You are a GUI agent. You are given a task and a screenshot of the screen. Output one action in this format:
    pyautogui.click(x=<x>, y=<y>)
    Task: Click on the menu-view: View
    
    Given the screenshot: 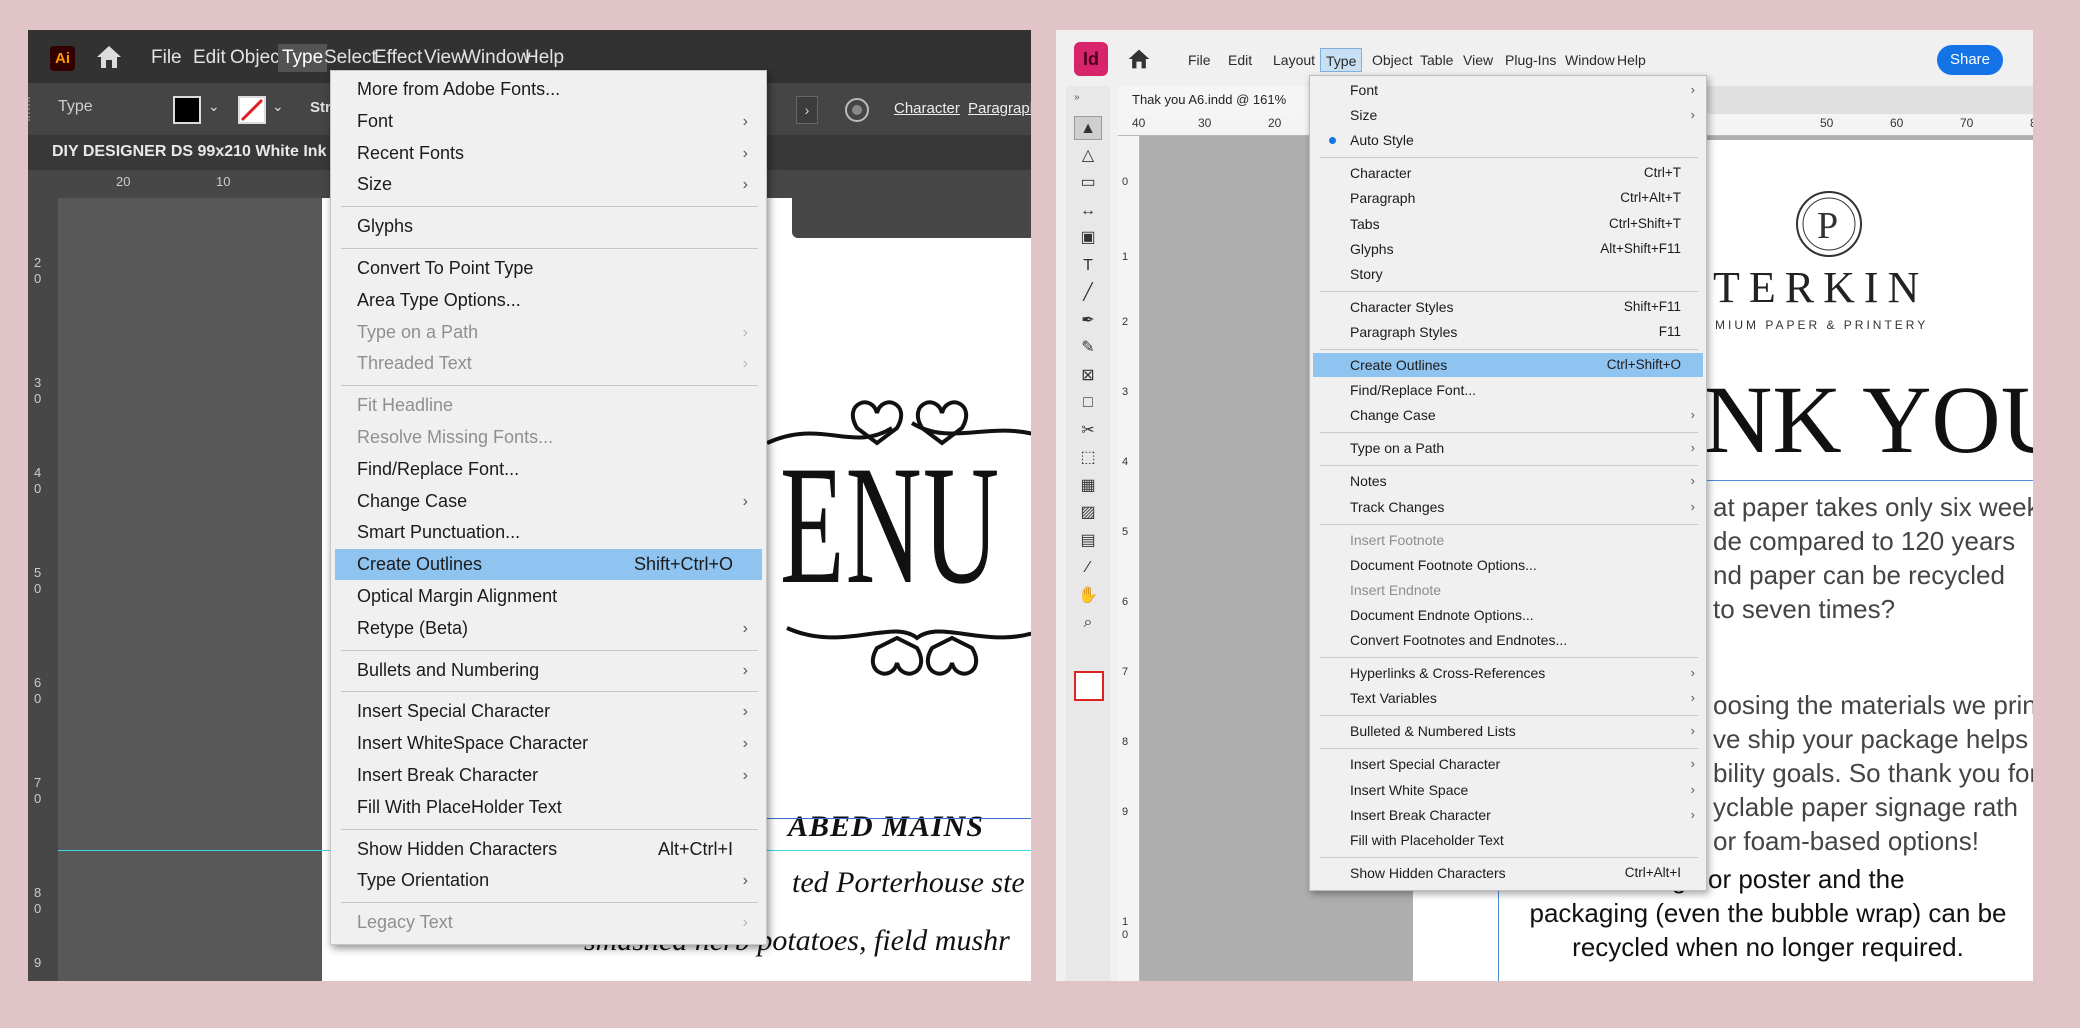 What is the action you would take?
    pyautogui.click(x=1478, y=60)
    